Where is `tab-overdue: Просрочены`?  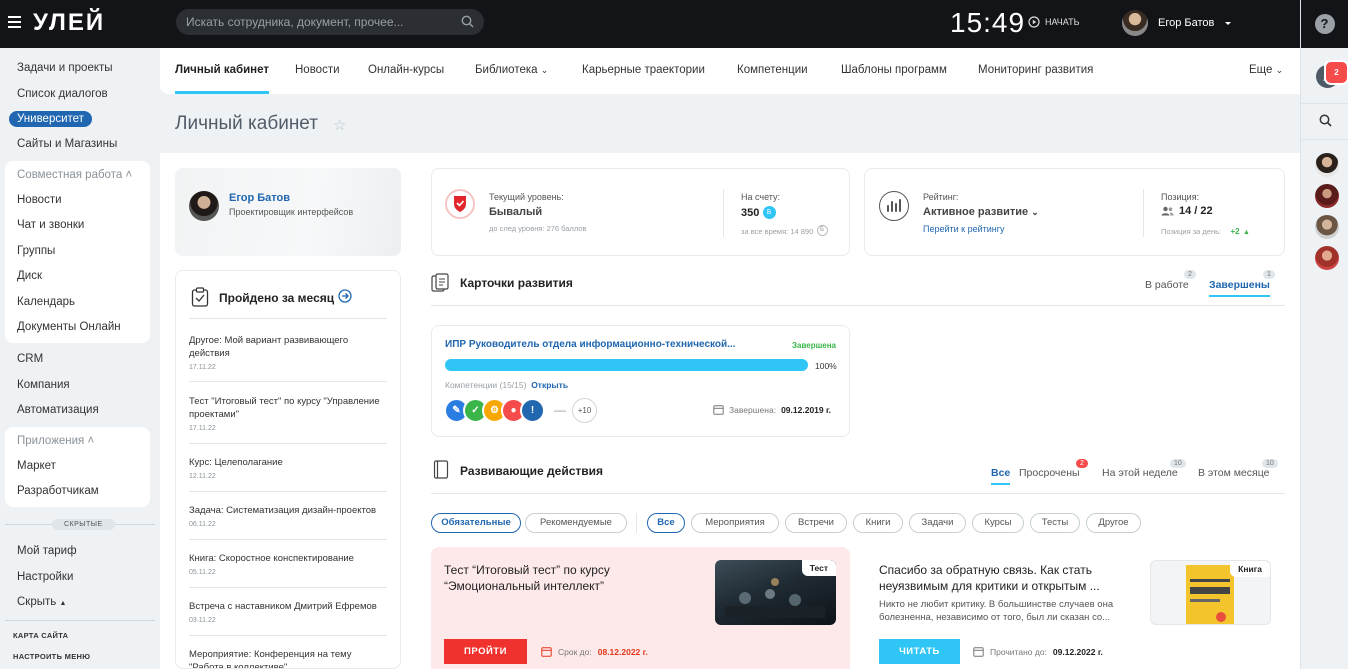
tab-overdue: Просрочены is located at coordinates (1049, 473).